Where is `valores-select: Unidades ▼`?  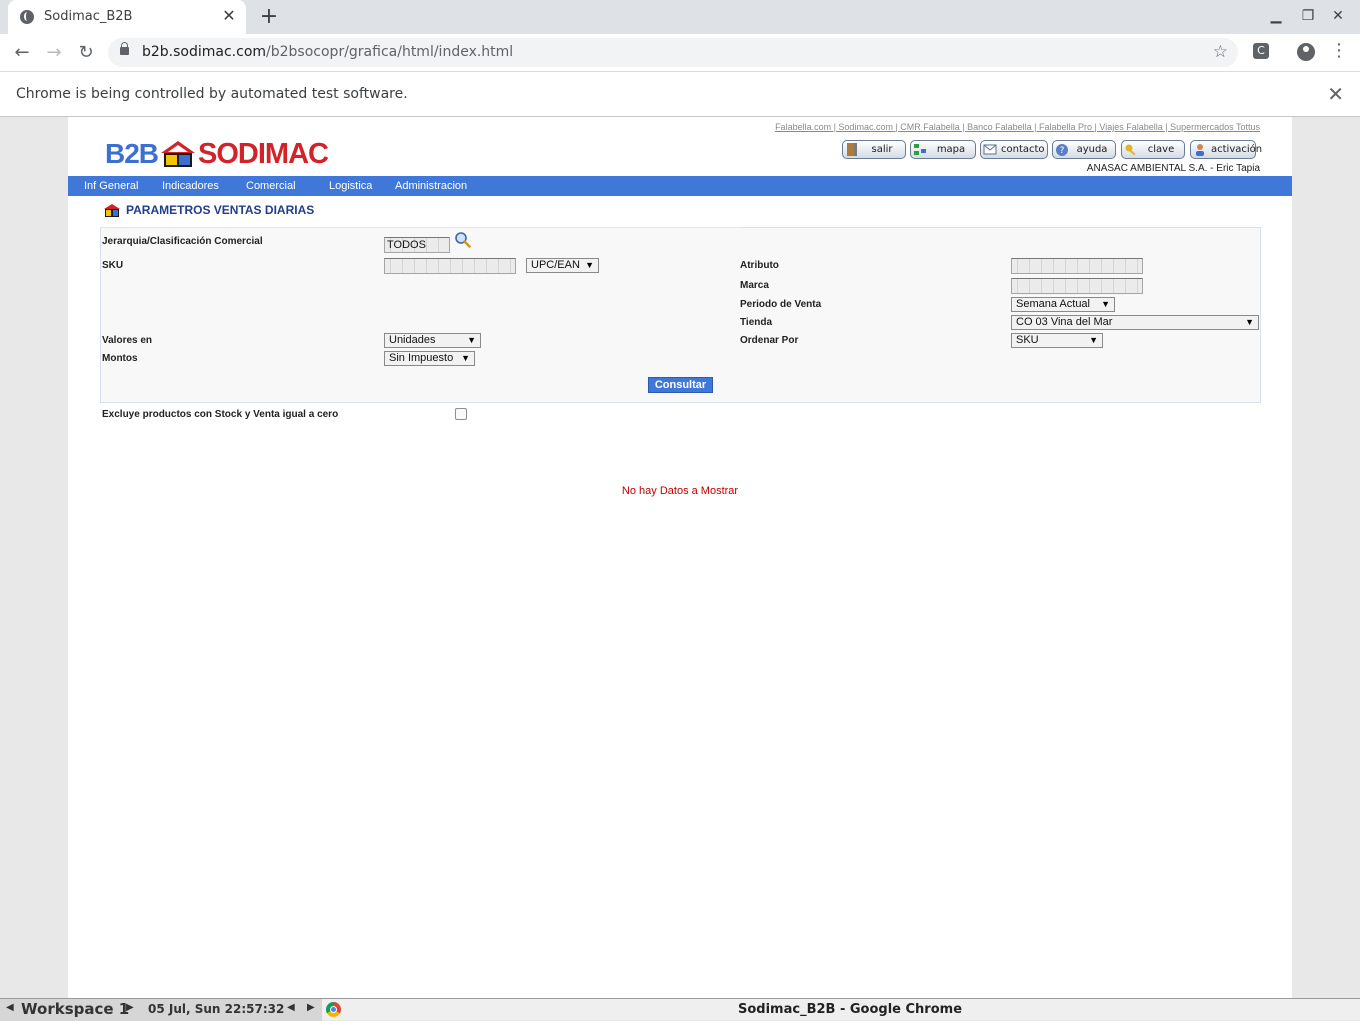
valores-select: Unidades ▼ is located at coordinates (432, 340).